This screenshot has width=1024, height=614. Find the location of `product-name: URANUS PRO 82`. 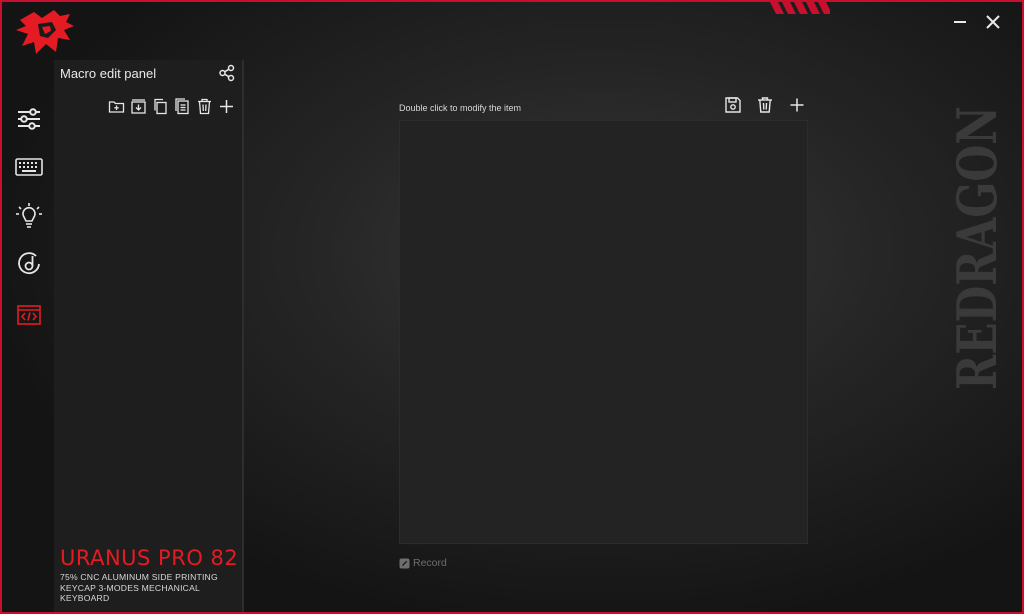

product-name: URANUS PRO 82 is located at coordinates (149, 558).